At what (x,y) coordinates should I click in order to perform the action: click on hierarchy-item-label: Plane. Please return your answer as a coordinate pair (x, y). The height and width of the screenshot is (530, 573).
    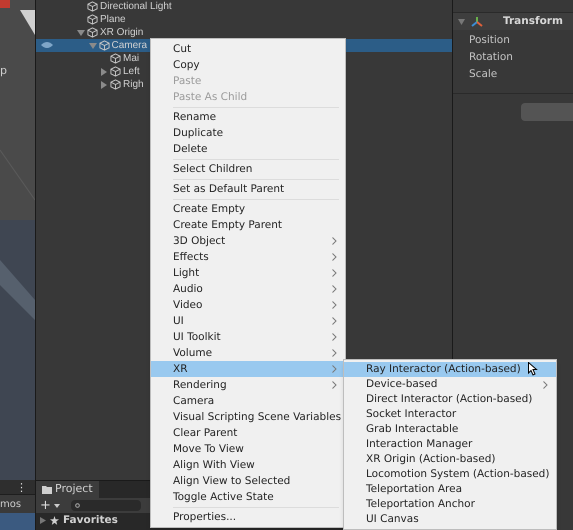
    Looking at the image, I should click on (113, 19).